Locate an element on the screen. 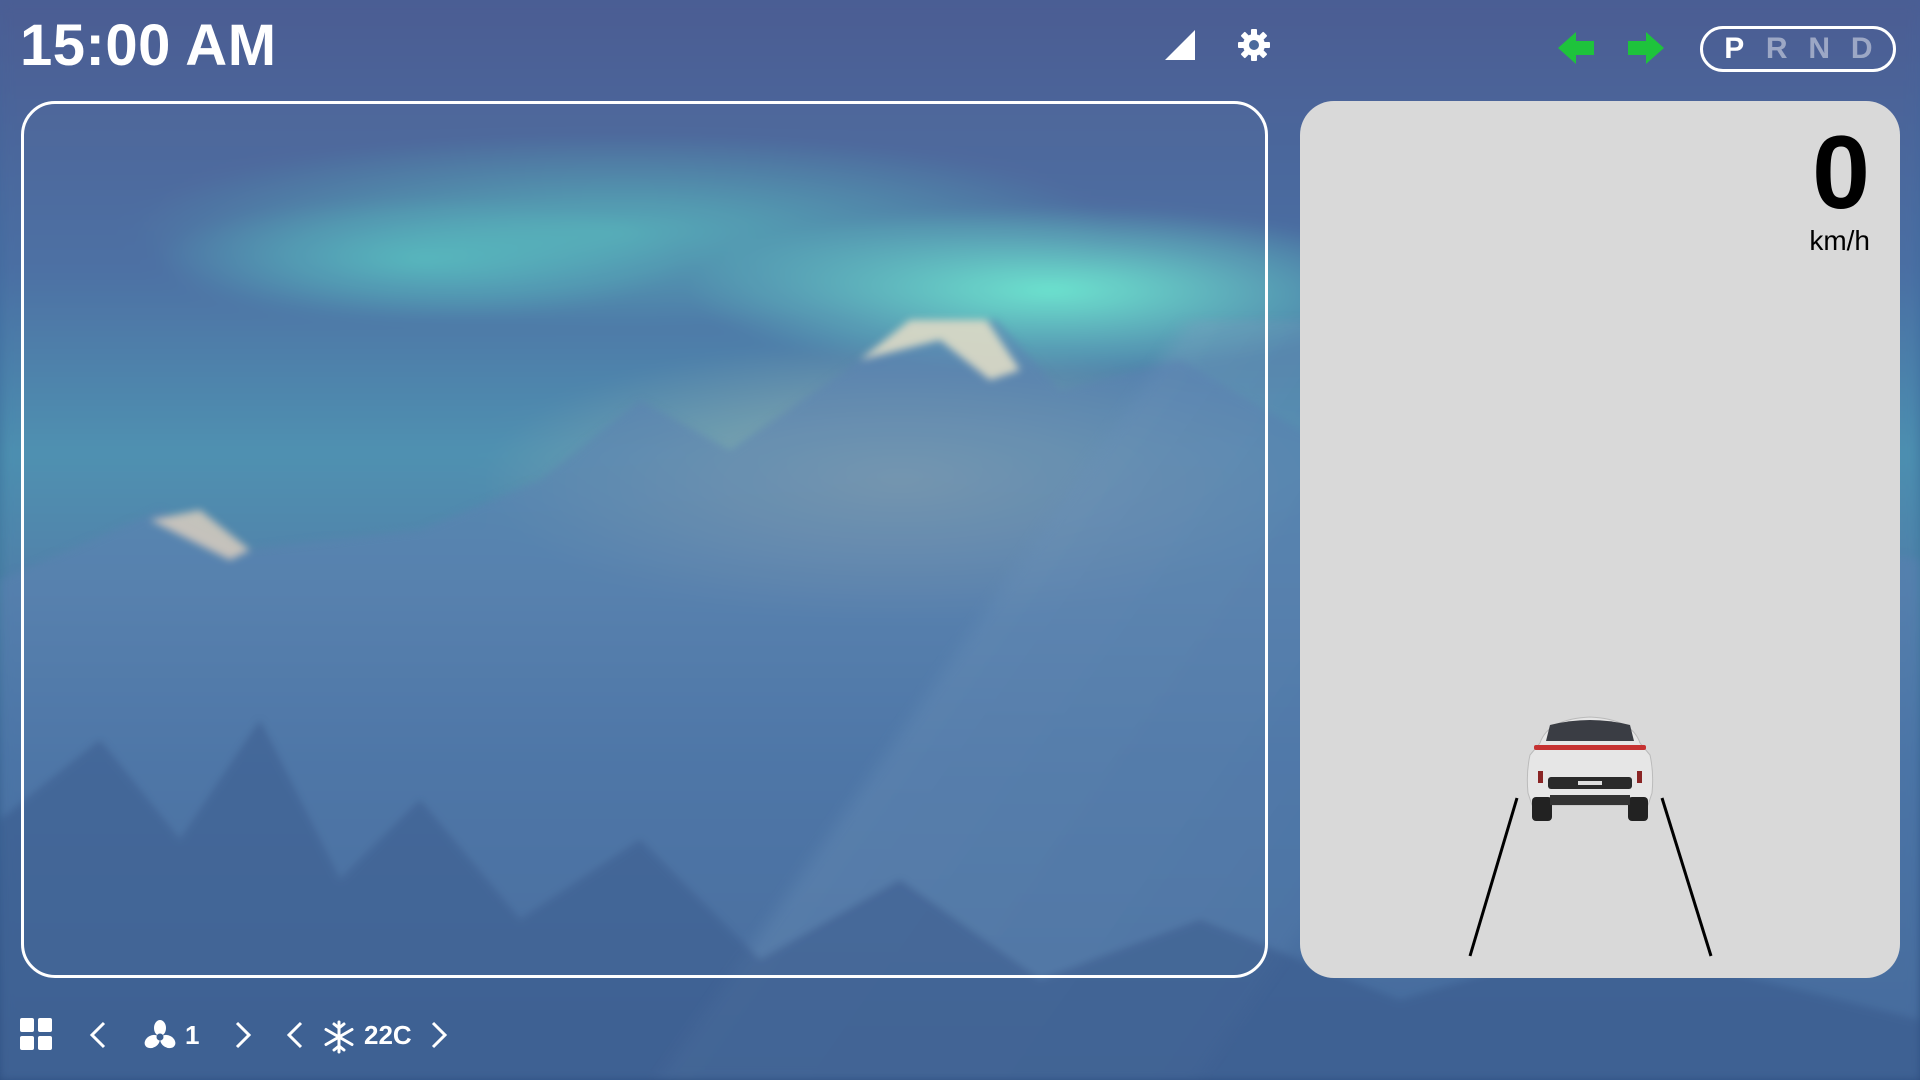  turn-left-icon is located at coordinates (1576, 50).